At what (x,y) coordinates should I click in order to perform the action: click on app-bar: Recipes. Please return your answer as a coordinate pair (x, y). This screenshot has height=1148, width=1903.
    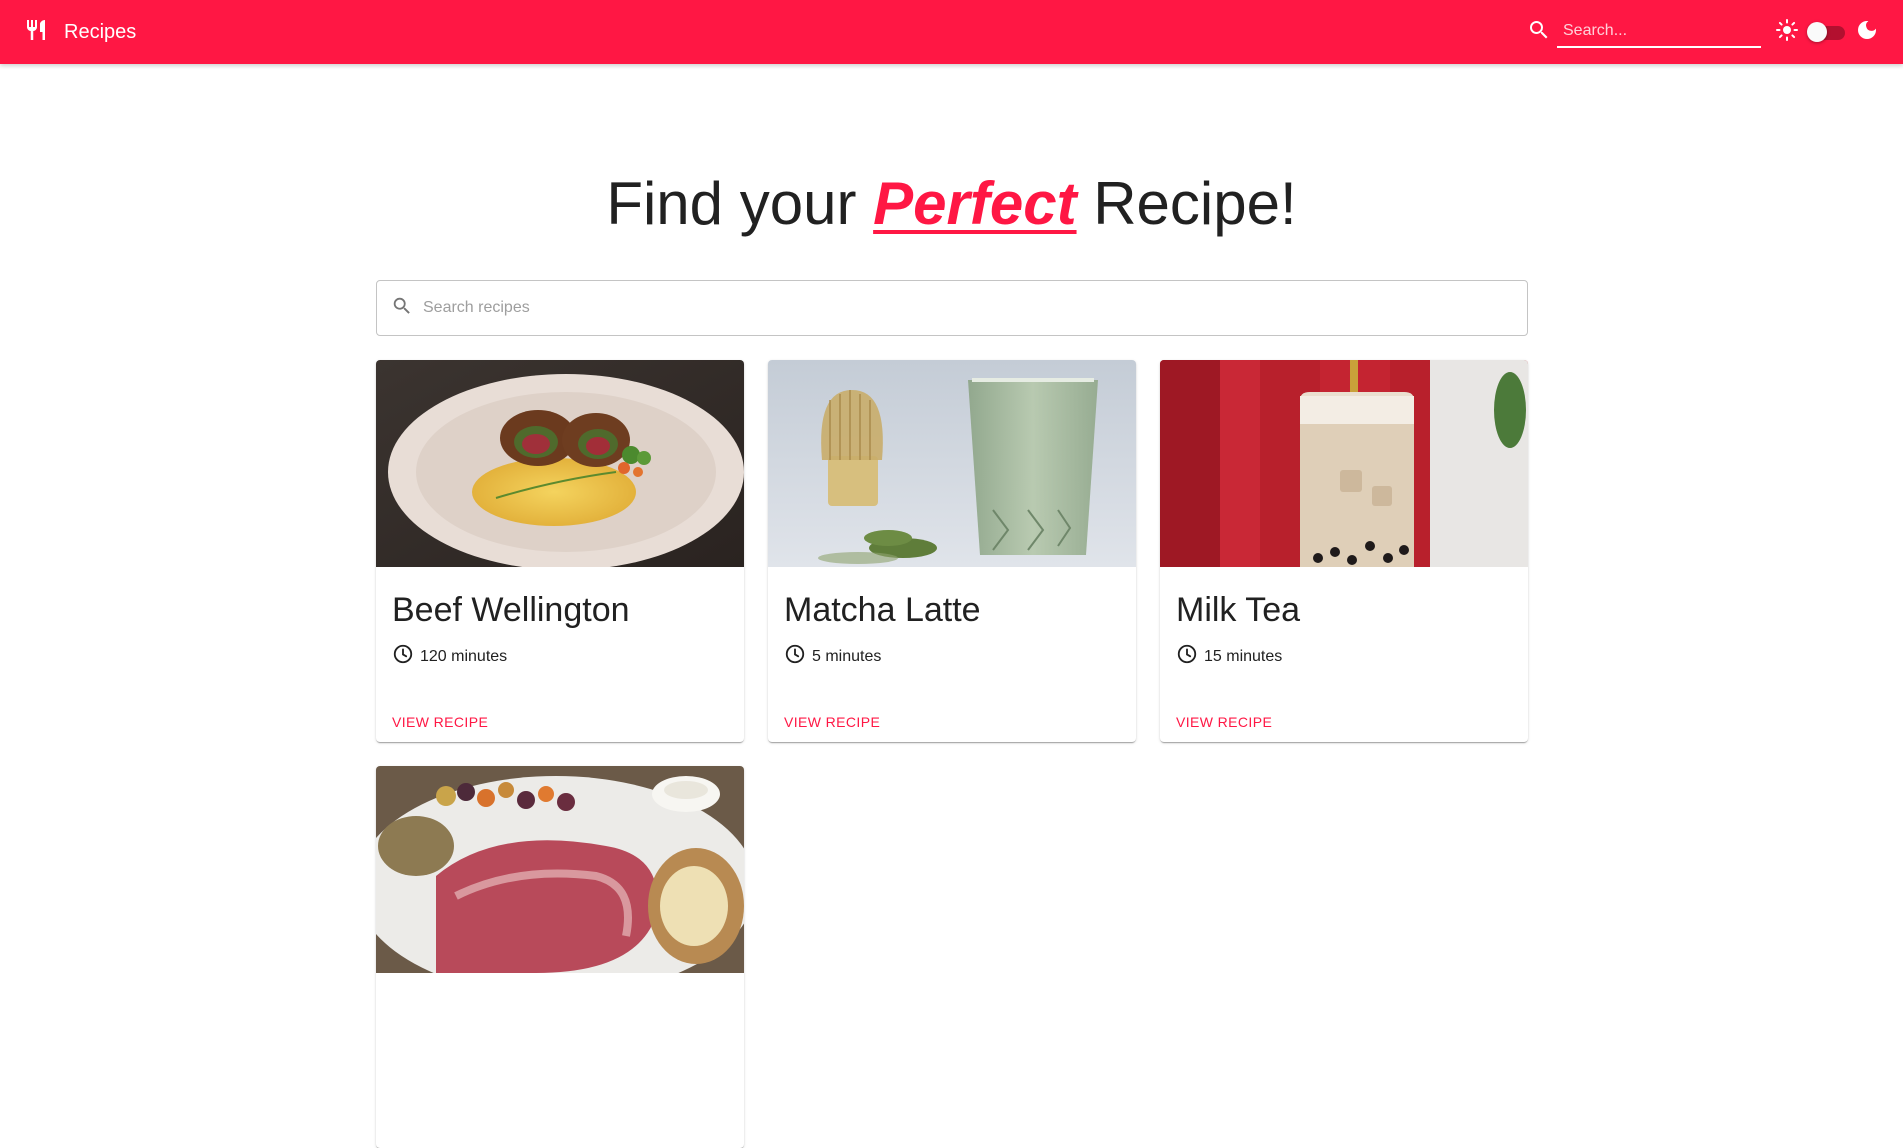
    Looking at the image, I should click on (951, 32).